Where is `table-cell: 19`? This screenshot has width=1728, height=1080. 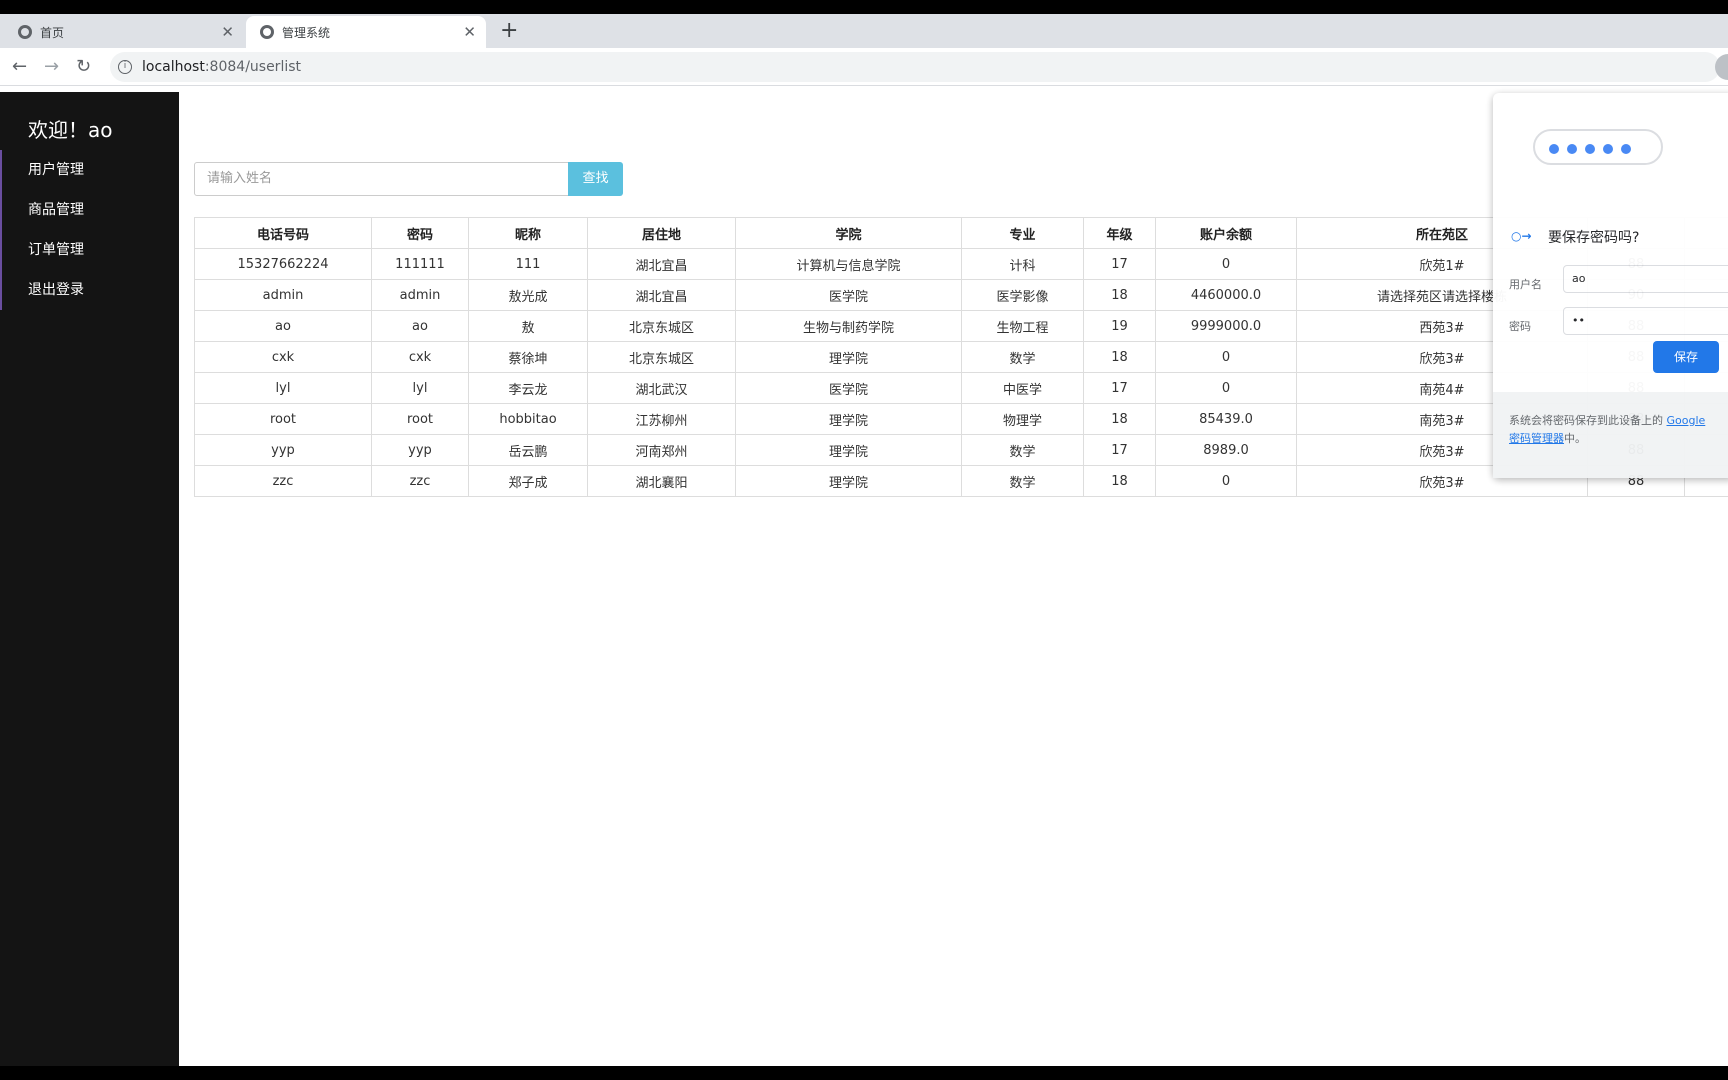 table-cell: 19 is located at coordinates (1119, 326).